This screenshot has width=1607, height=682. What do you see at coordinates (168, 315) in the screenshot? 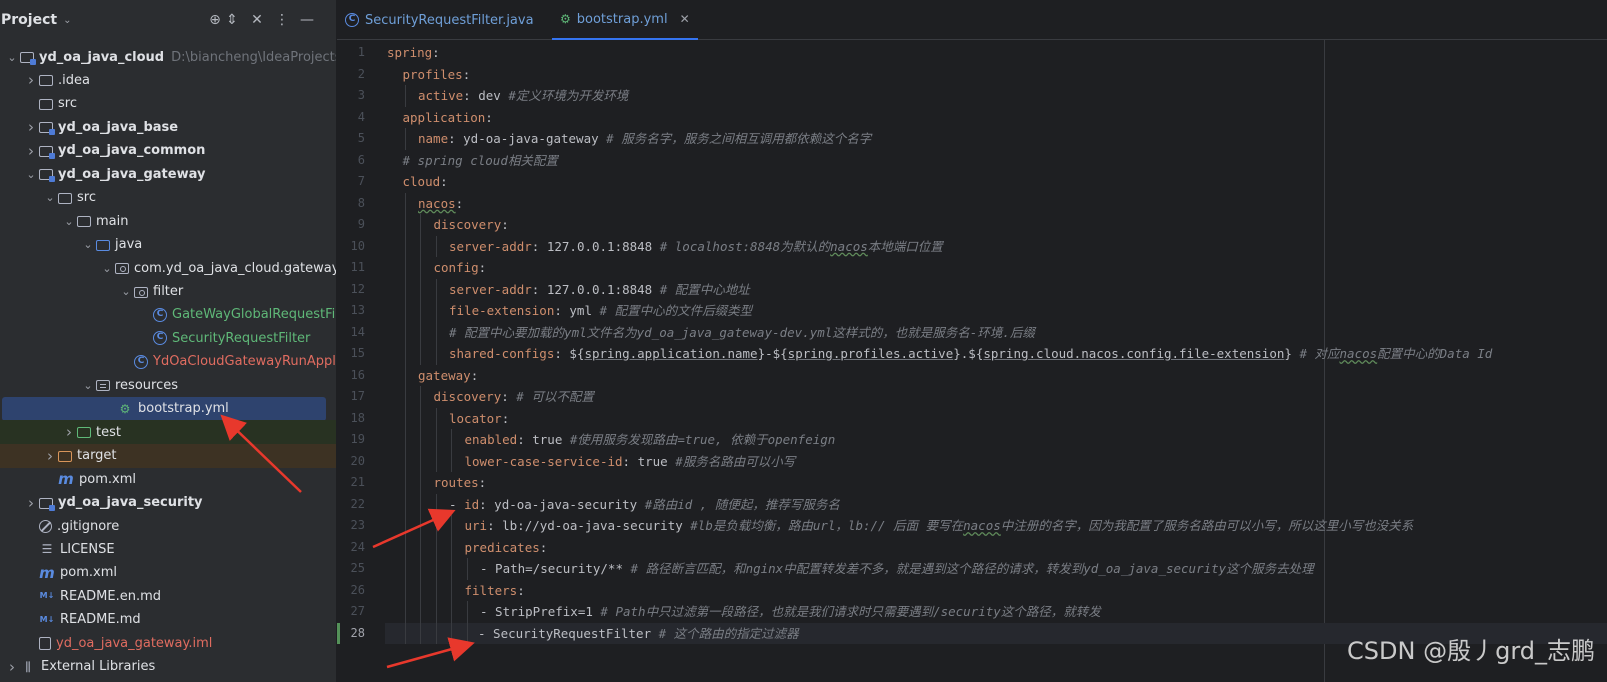
I see `tree-item: C GateWayGlobalRequestFilt` at bounding box center [168, 315].